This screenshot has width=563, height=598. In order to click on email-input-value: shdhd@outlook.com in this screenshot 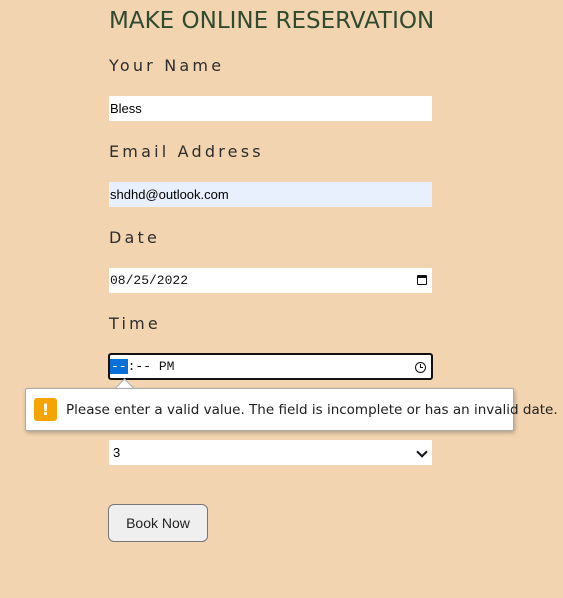, I will do `click(169, 194)`.